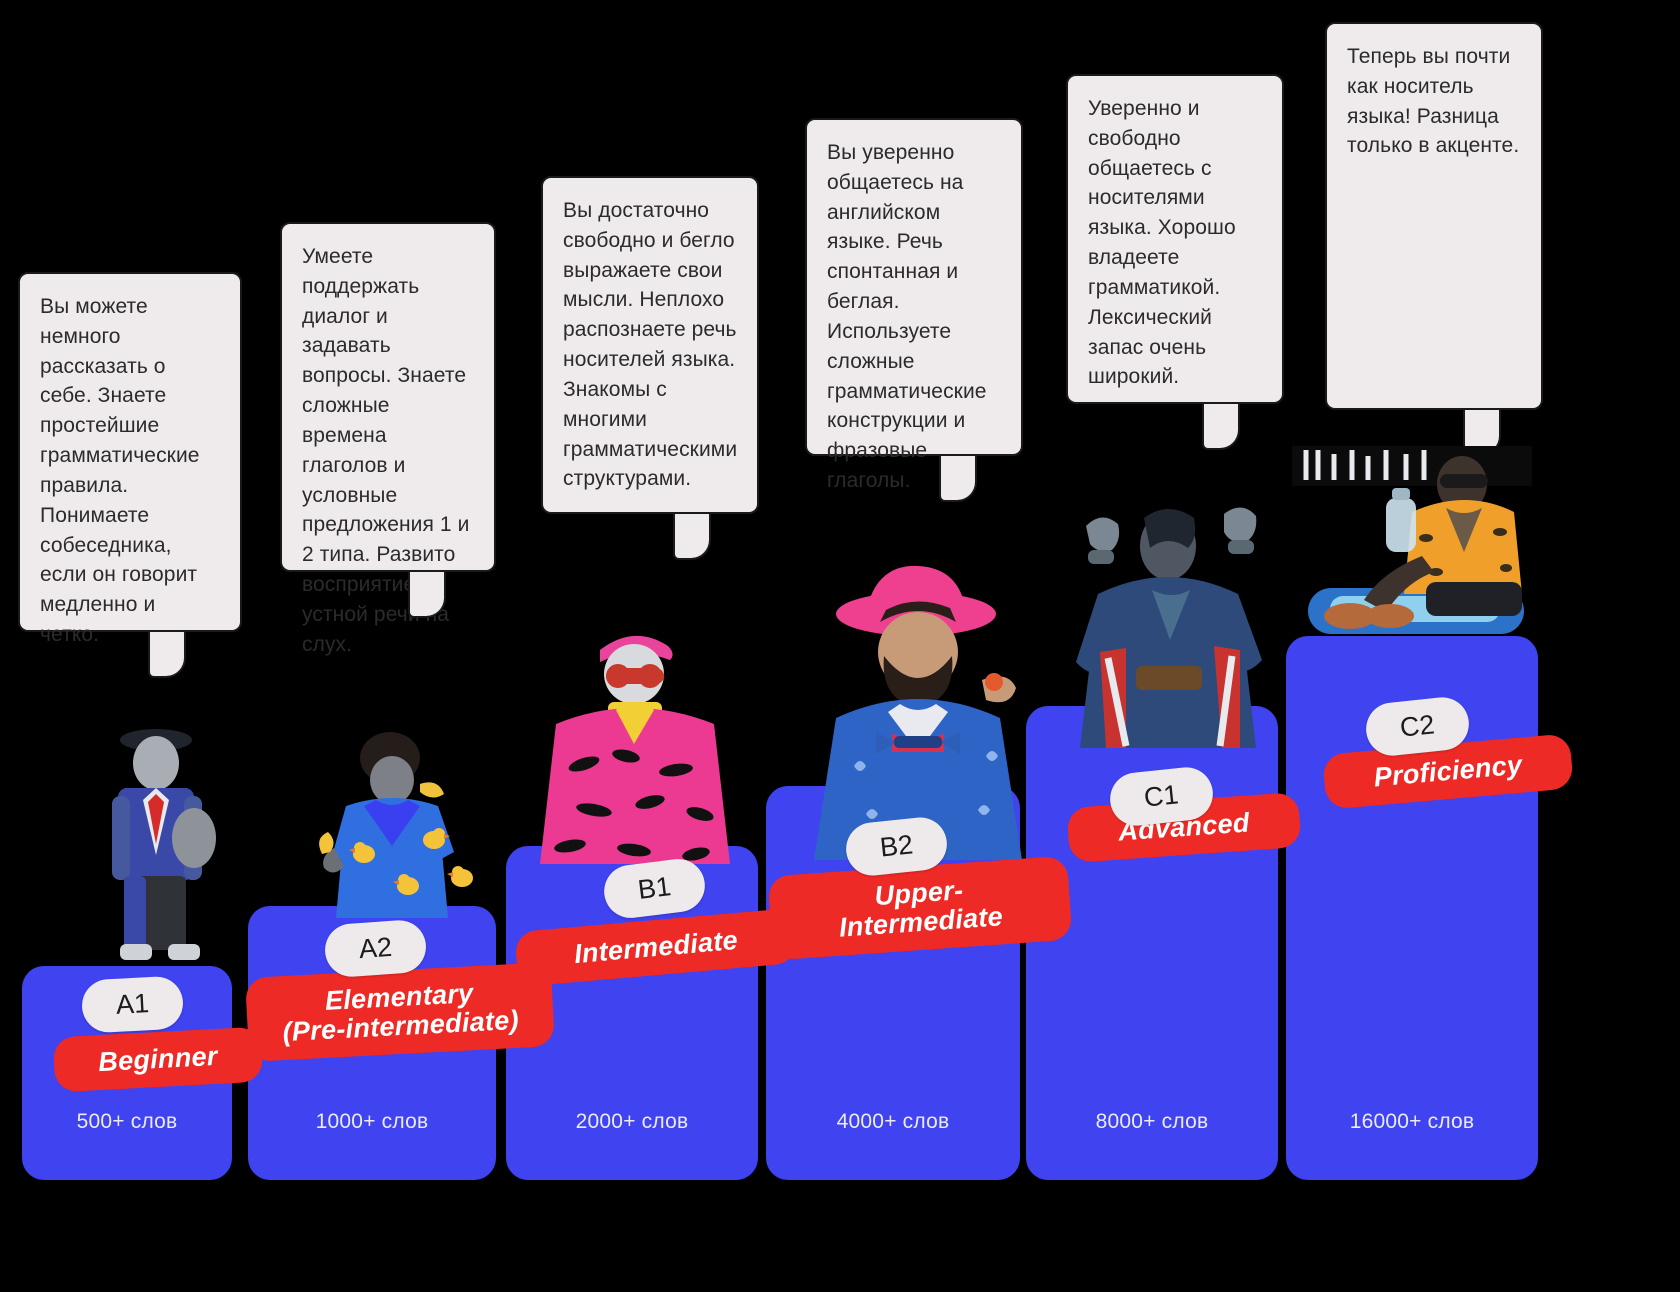 This screenshot has width=1680, height=1292. Describe the element at coordinates (1152, 1121) in the screenshot. I see `word-count-label: 8000+ слов` at that location.